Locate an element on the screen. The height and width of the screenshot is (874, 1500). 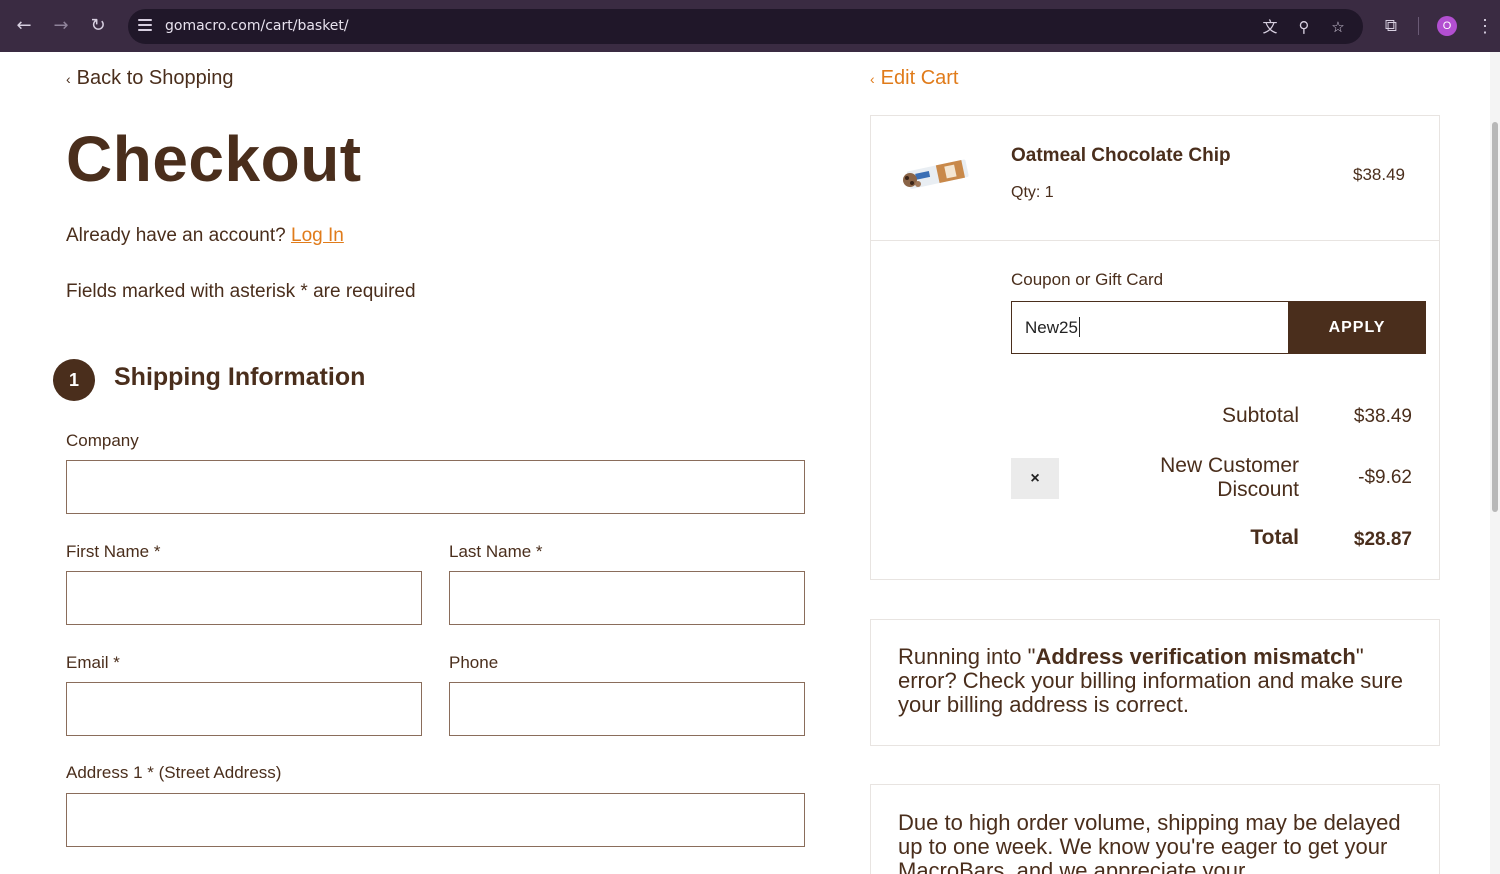
subtotal-value: $38.49 is located at coordinates (1382, 416).